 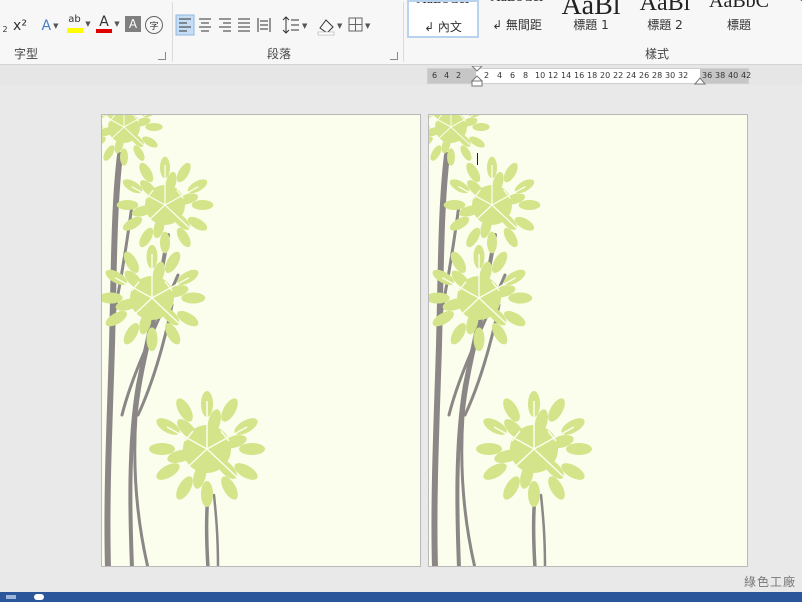 What do you see at coordinates (273, 25) in the screenshot?
I see `paragraph-toolbar: ▼ ▼ ▼` at bounding box center [273, 25].